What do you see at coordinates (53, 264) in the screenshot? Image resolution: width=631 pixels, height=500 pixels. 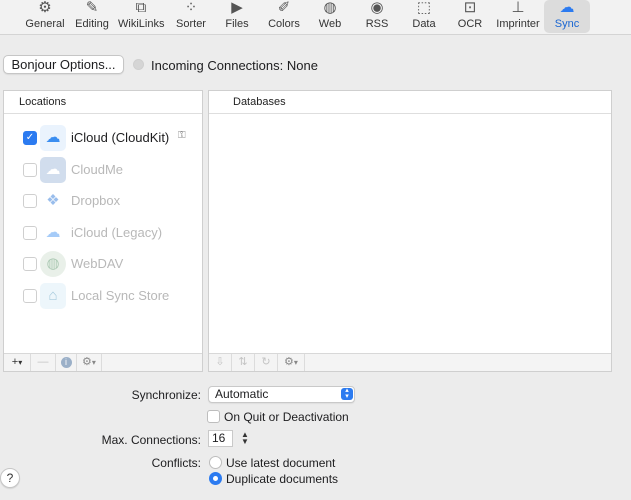 I see `webdav-icon: ◍` at bounding box center [53, 264].